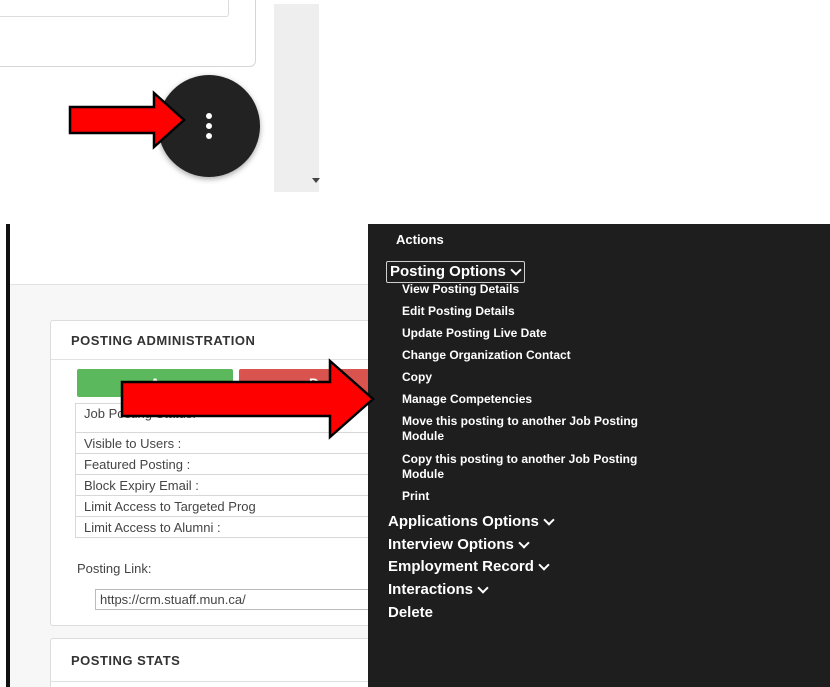  What do you see at coordinates (233, 506) in the screenshot?
I see `table-row: Limit Access to Targeted Prog` at bounding box center [233, 506].